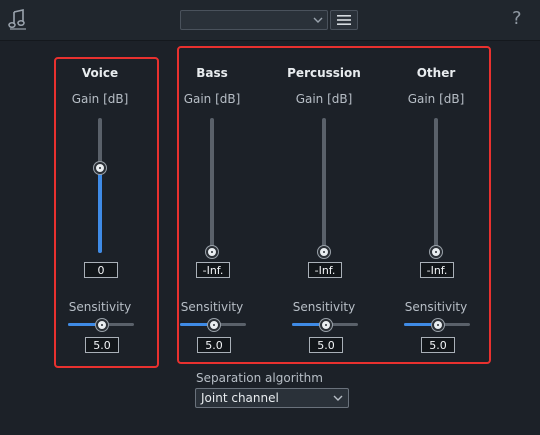 The image size is (540, 435). Describe the element at coordinates (212, 73) in the screenshot. I see `bass-title: Bass` at that location.